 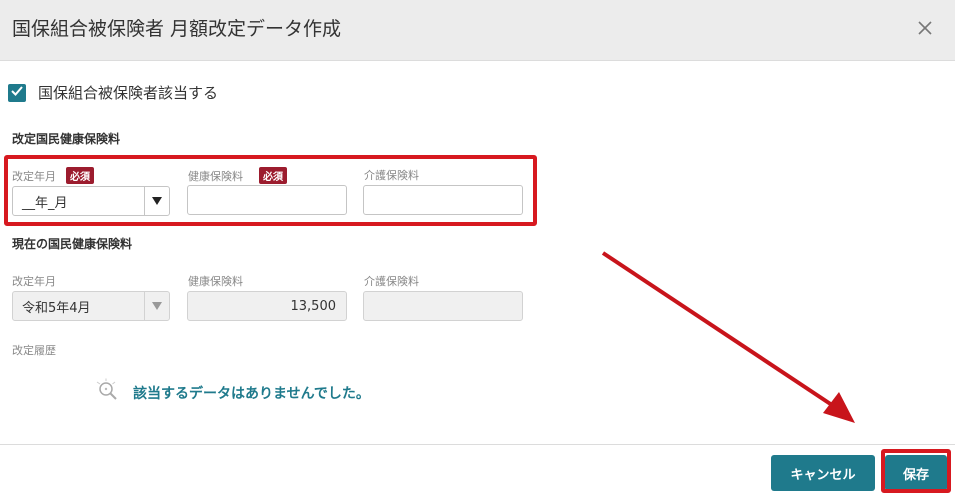 What do you see at coordinates (215, 281) in the screenshot?
I see `current-insurance-fee-label: 健康保険料` at bounding box center [215, 281].